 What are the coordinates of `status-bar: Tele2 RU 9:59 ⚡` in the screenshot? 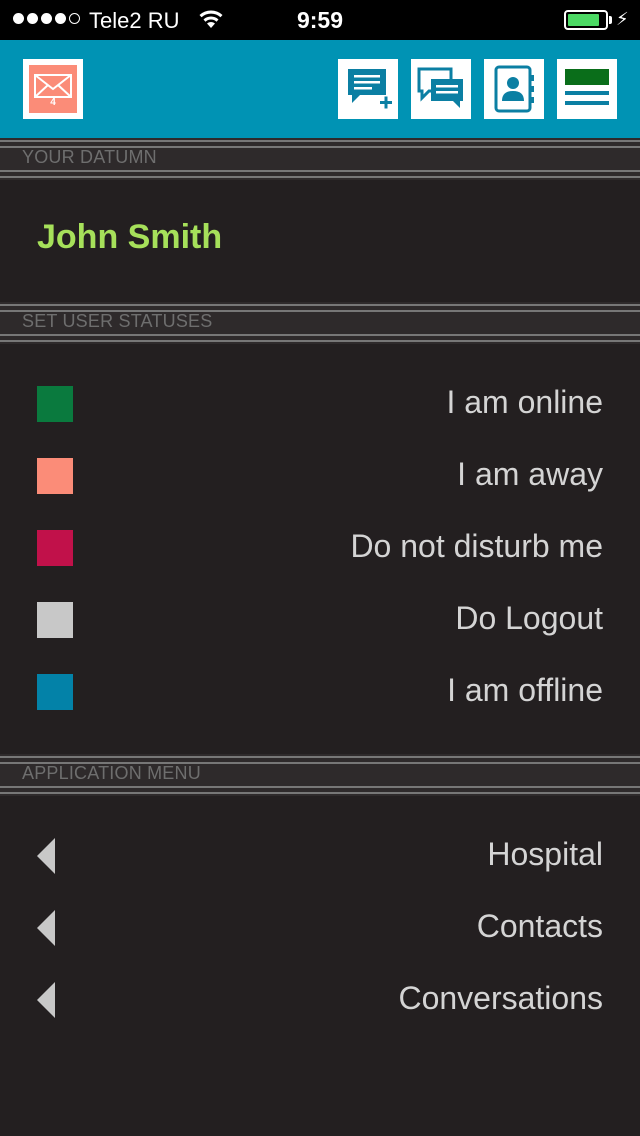 It's located at (320, 20).